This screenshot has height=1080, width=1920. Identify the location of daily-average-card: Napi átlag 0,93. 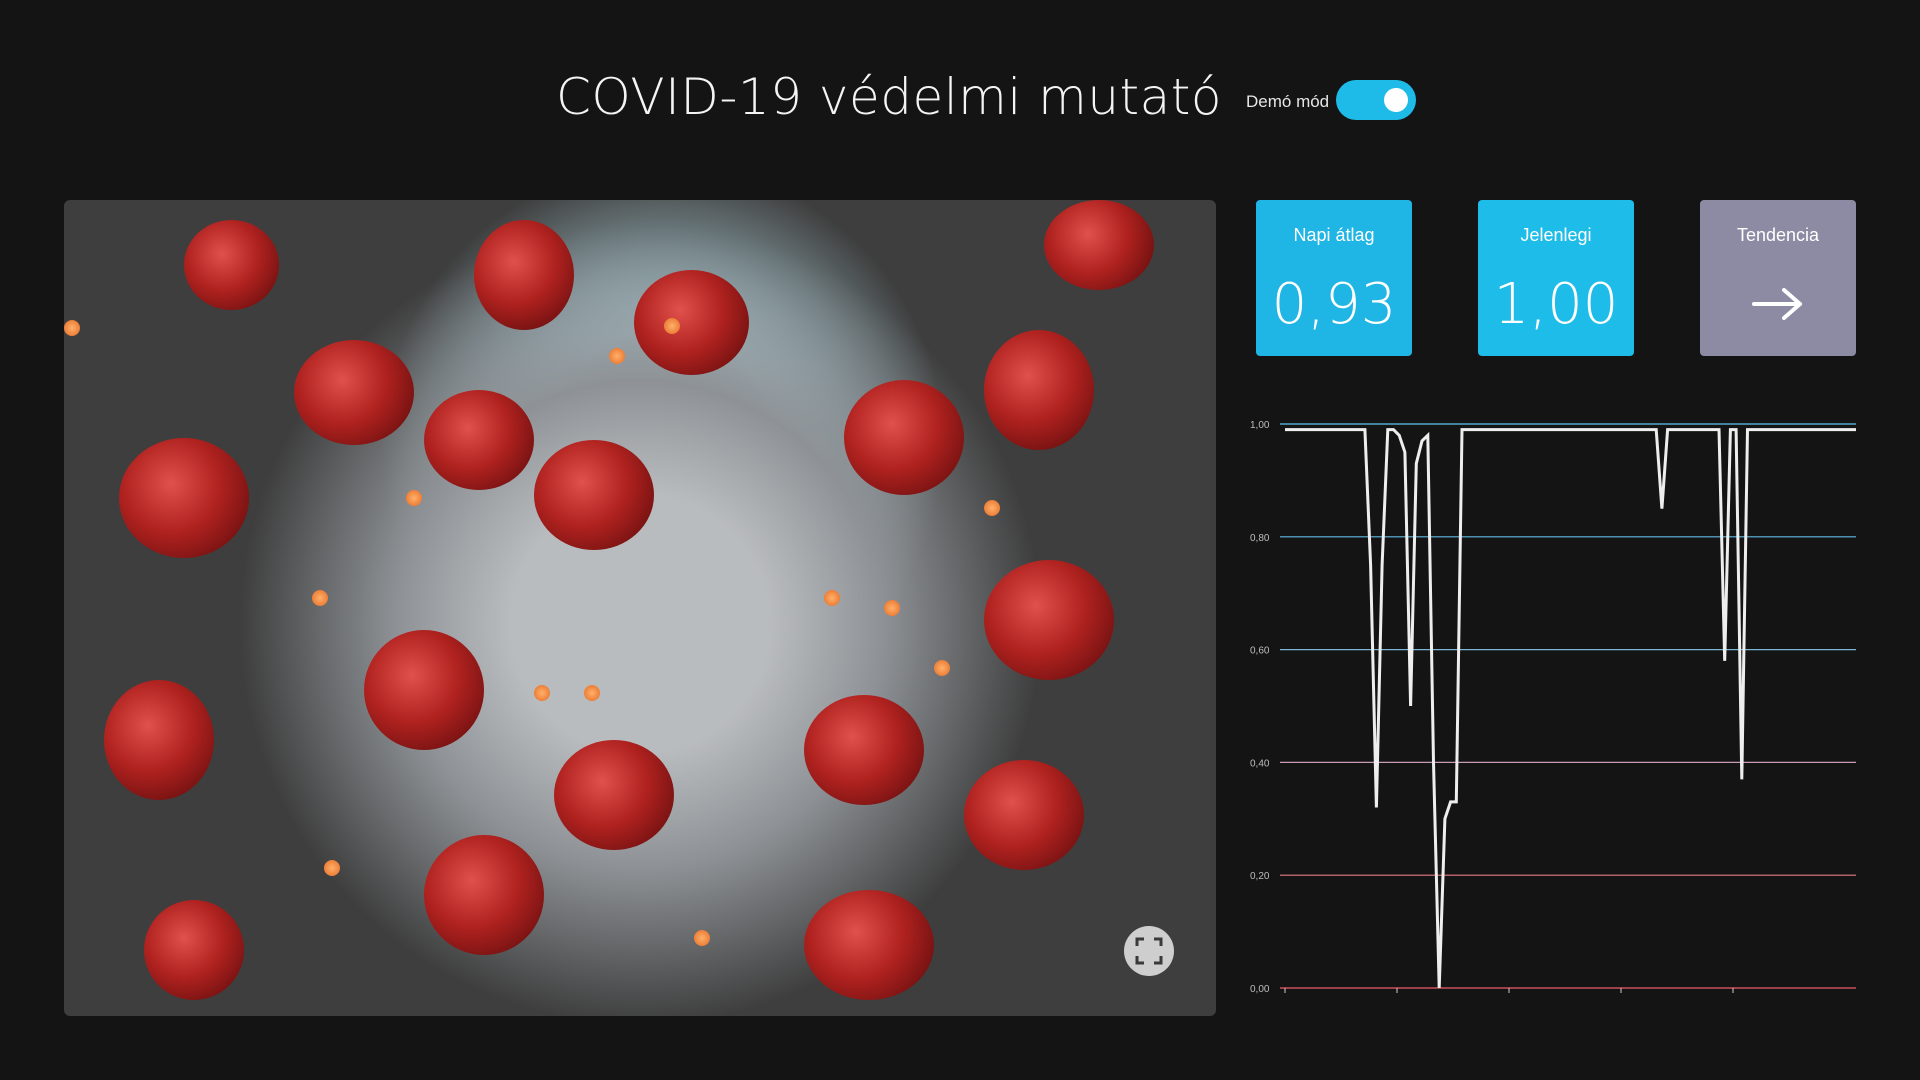
(1334, 278).